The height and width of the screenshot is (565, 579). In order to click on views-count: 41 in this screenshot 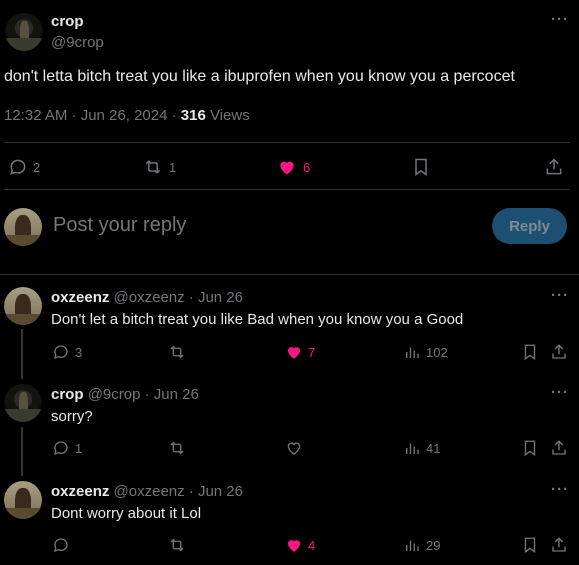, I will do `click(433, 448)`.